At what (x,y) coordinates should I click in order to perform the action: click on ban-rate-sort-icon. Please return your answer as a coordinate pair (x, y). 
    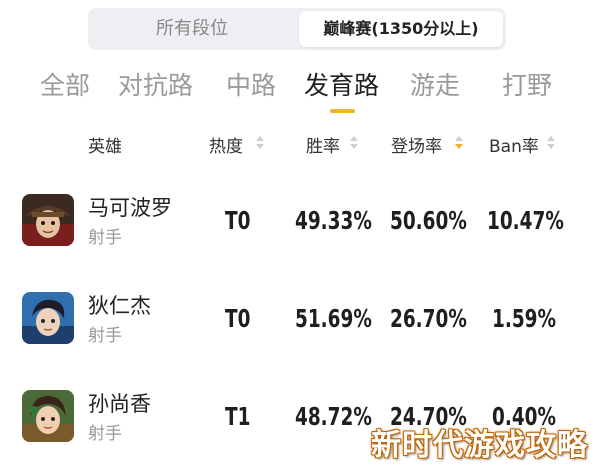
    Looking at the image, I should click on (551, 143).